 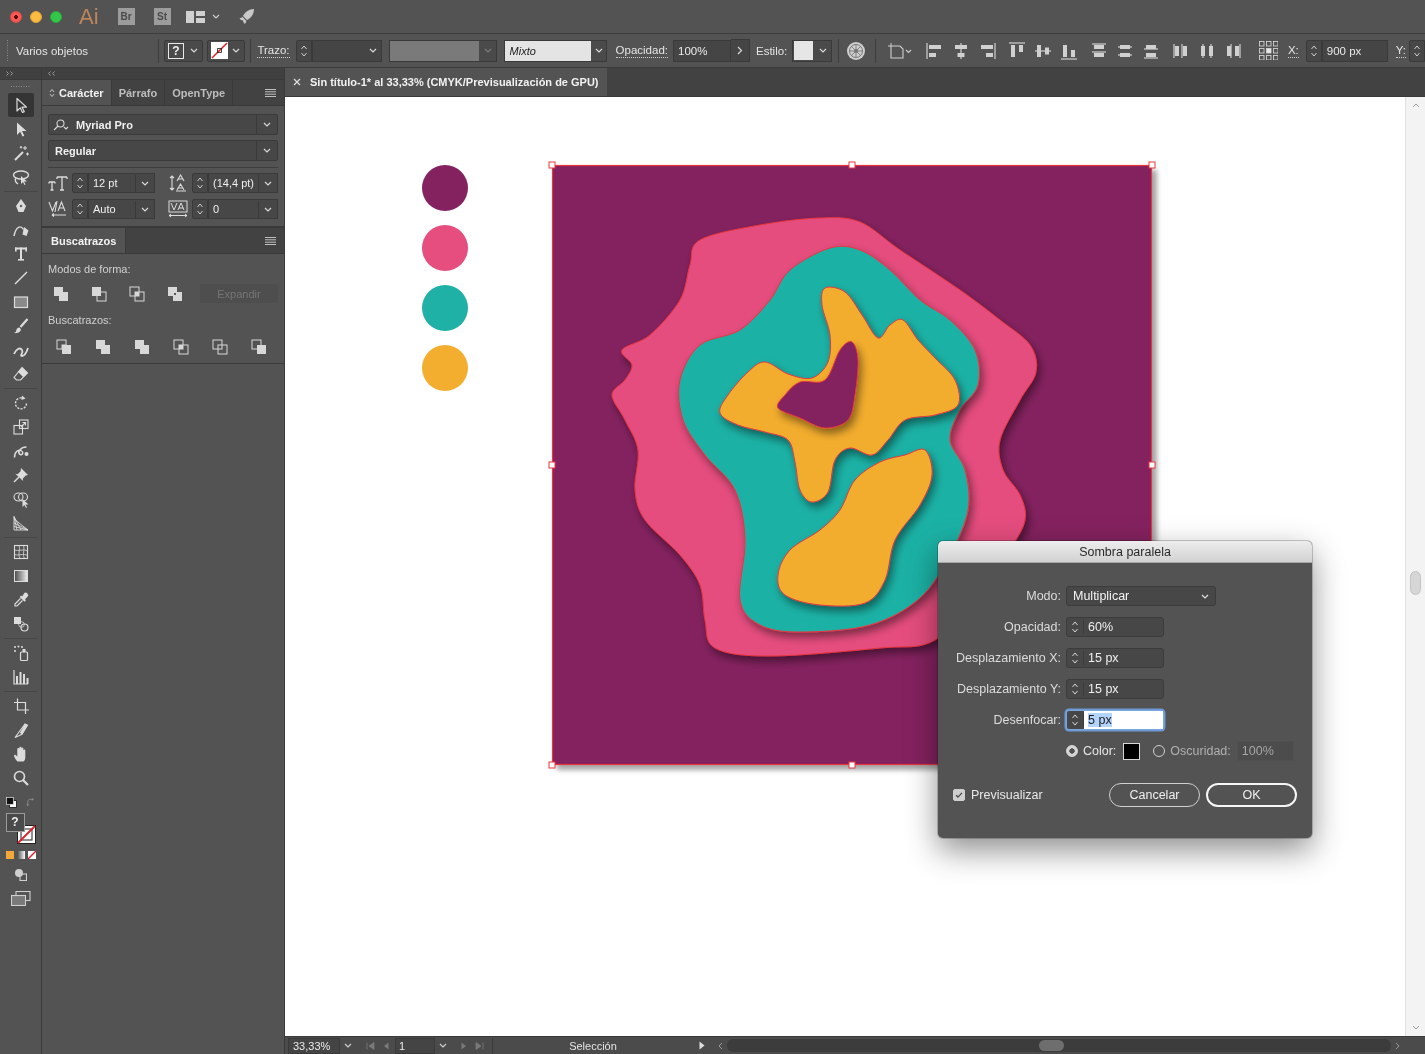 What do you see at coordinates (77, 92) in the screenshot?
I see `panel-tab: Carácter` at bounding box center [77, 92].